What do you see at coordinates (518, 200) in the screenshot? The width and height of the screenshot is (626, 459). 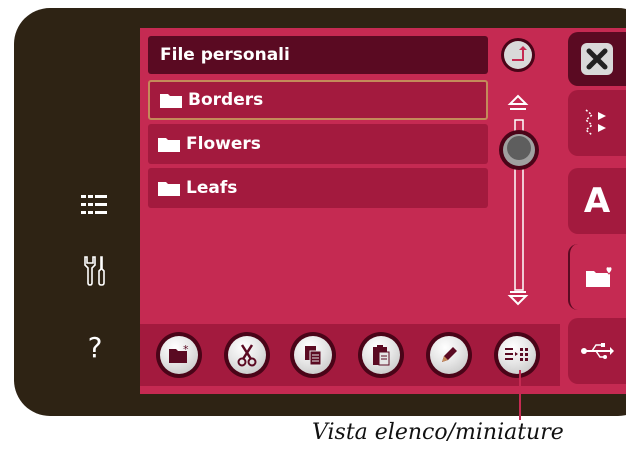 I see `scrollbar` at bounding box center [518, 200].